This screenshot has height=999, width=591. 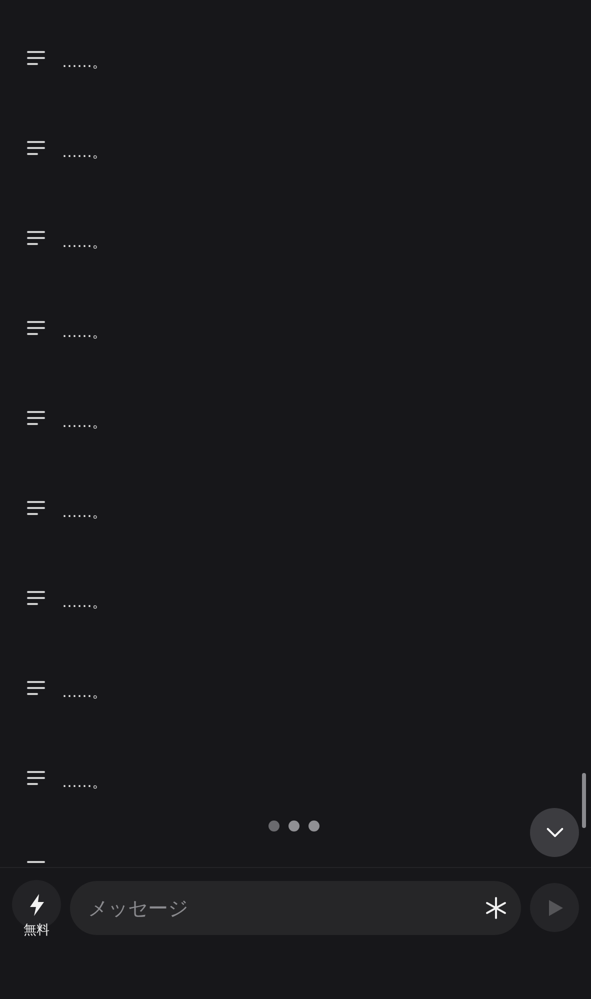 I want to click on chevron-down-icon, so click(x=555, y=832).